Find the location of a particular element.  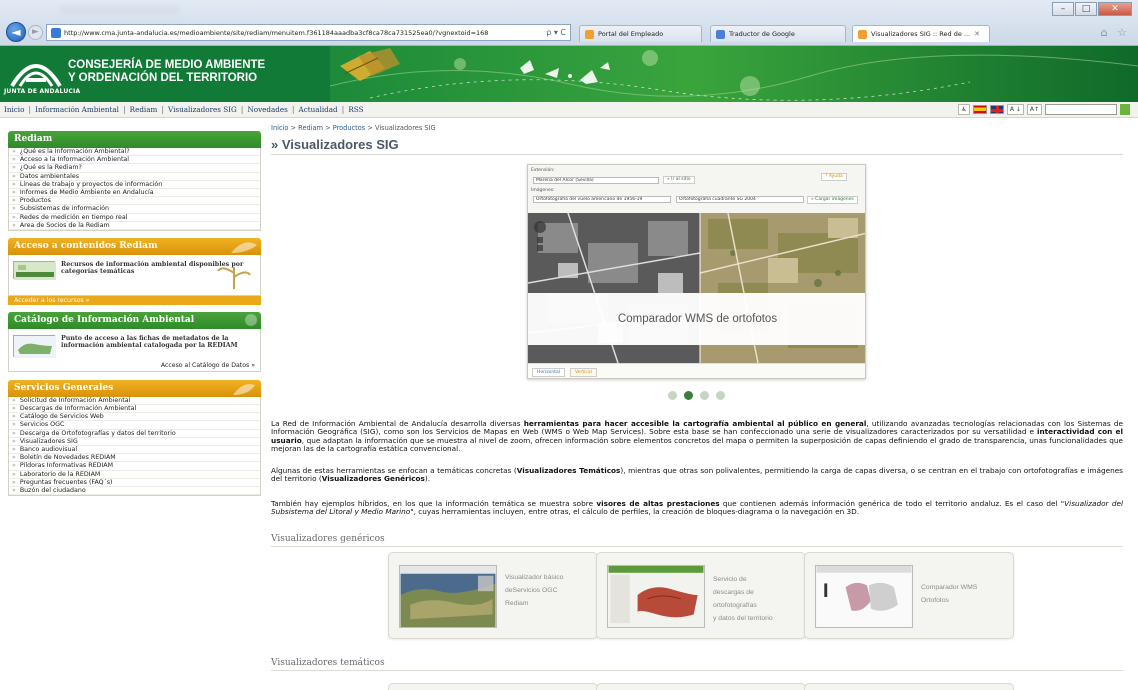

menu-inicio: Inicio is located at coordinates (14, 109).